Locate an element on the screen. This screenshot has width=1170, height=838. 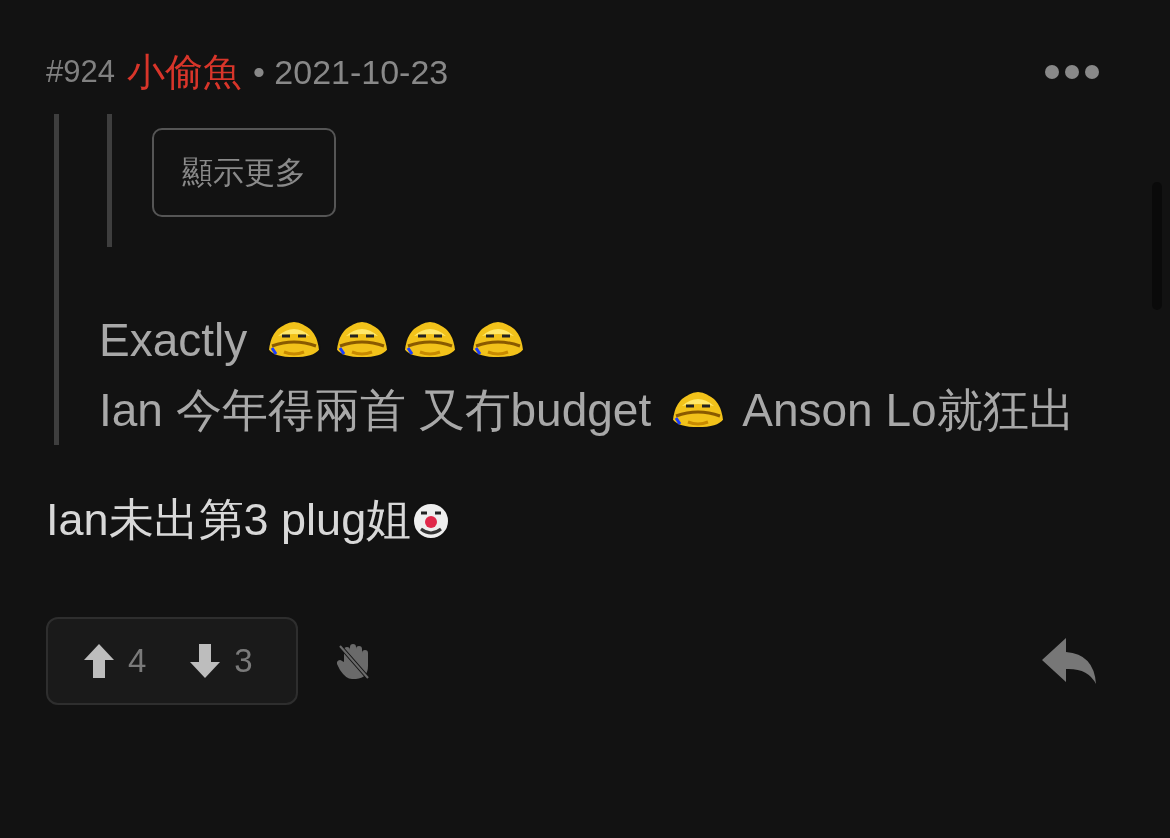
reply-icon is located at coordinates (1070, 661).